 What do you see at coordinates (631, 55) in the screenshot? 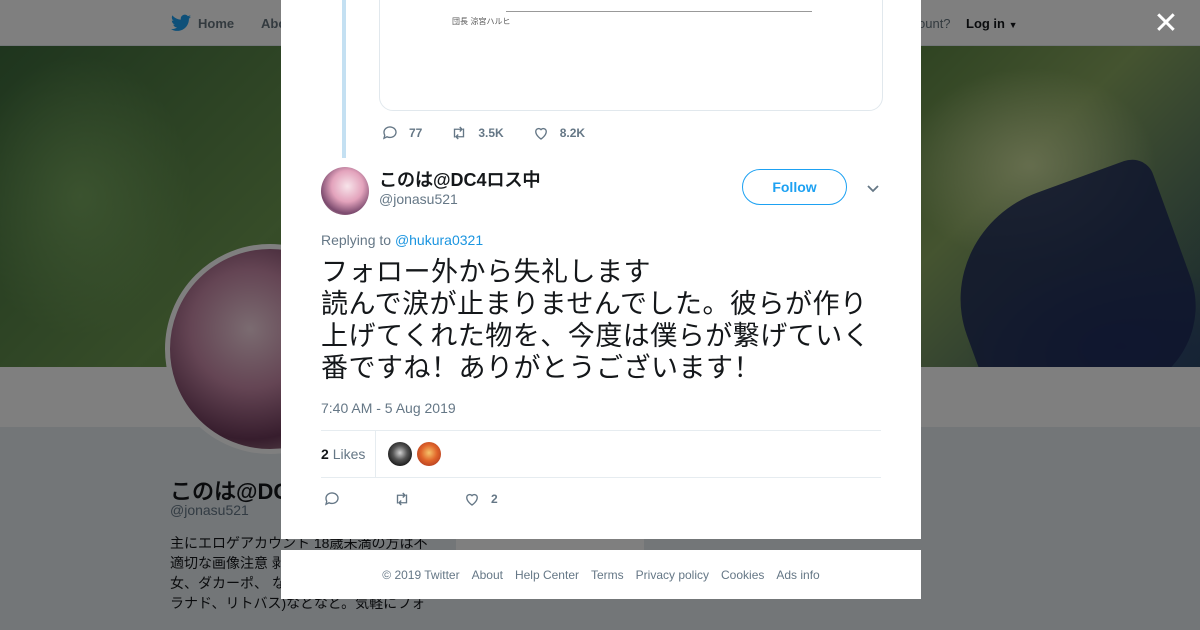
I see `quoted-media-card: 団長 涼宮ハルヒ` at bounding box center [631, 55].